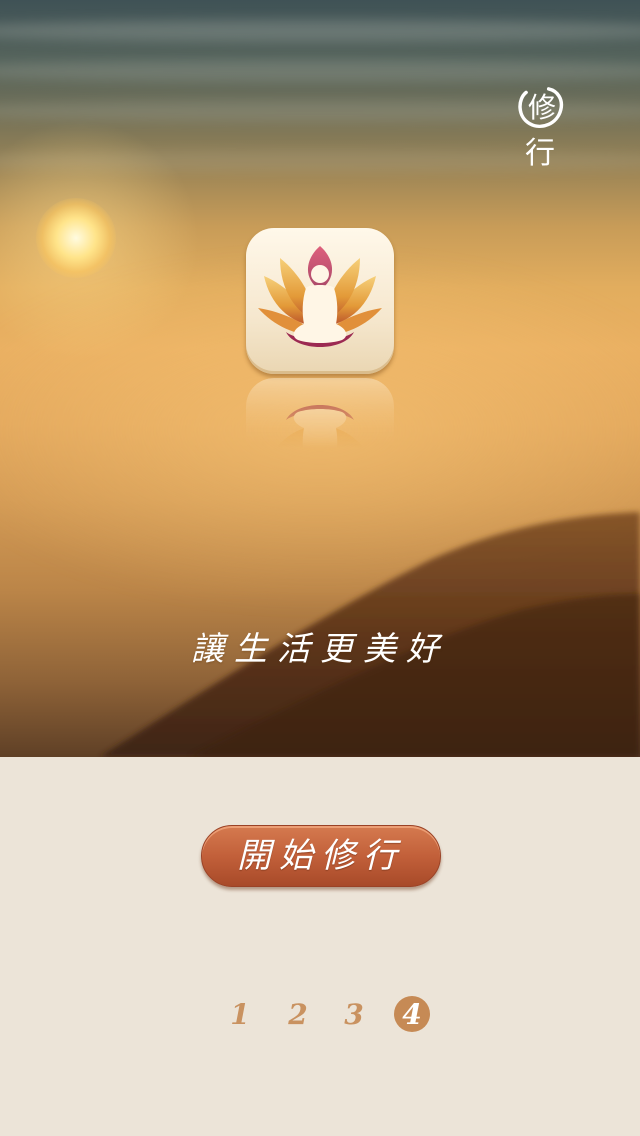 Image resolution: width=640 pixels, height=1136 pixels. What do you see at coordinates (320, 301) in the screenshot?
I see `lotus-meditation-icon` at bounding box center [320, 301].